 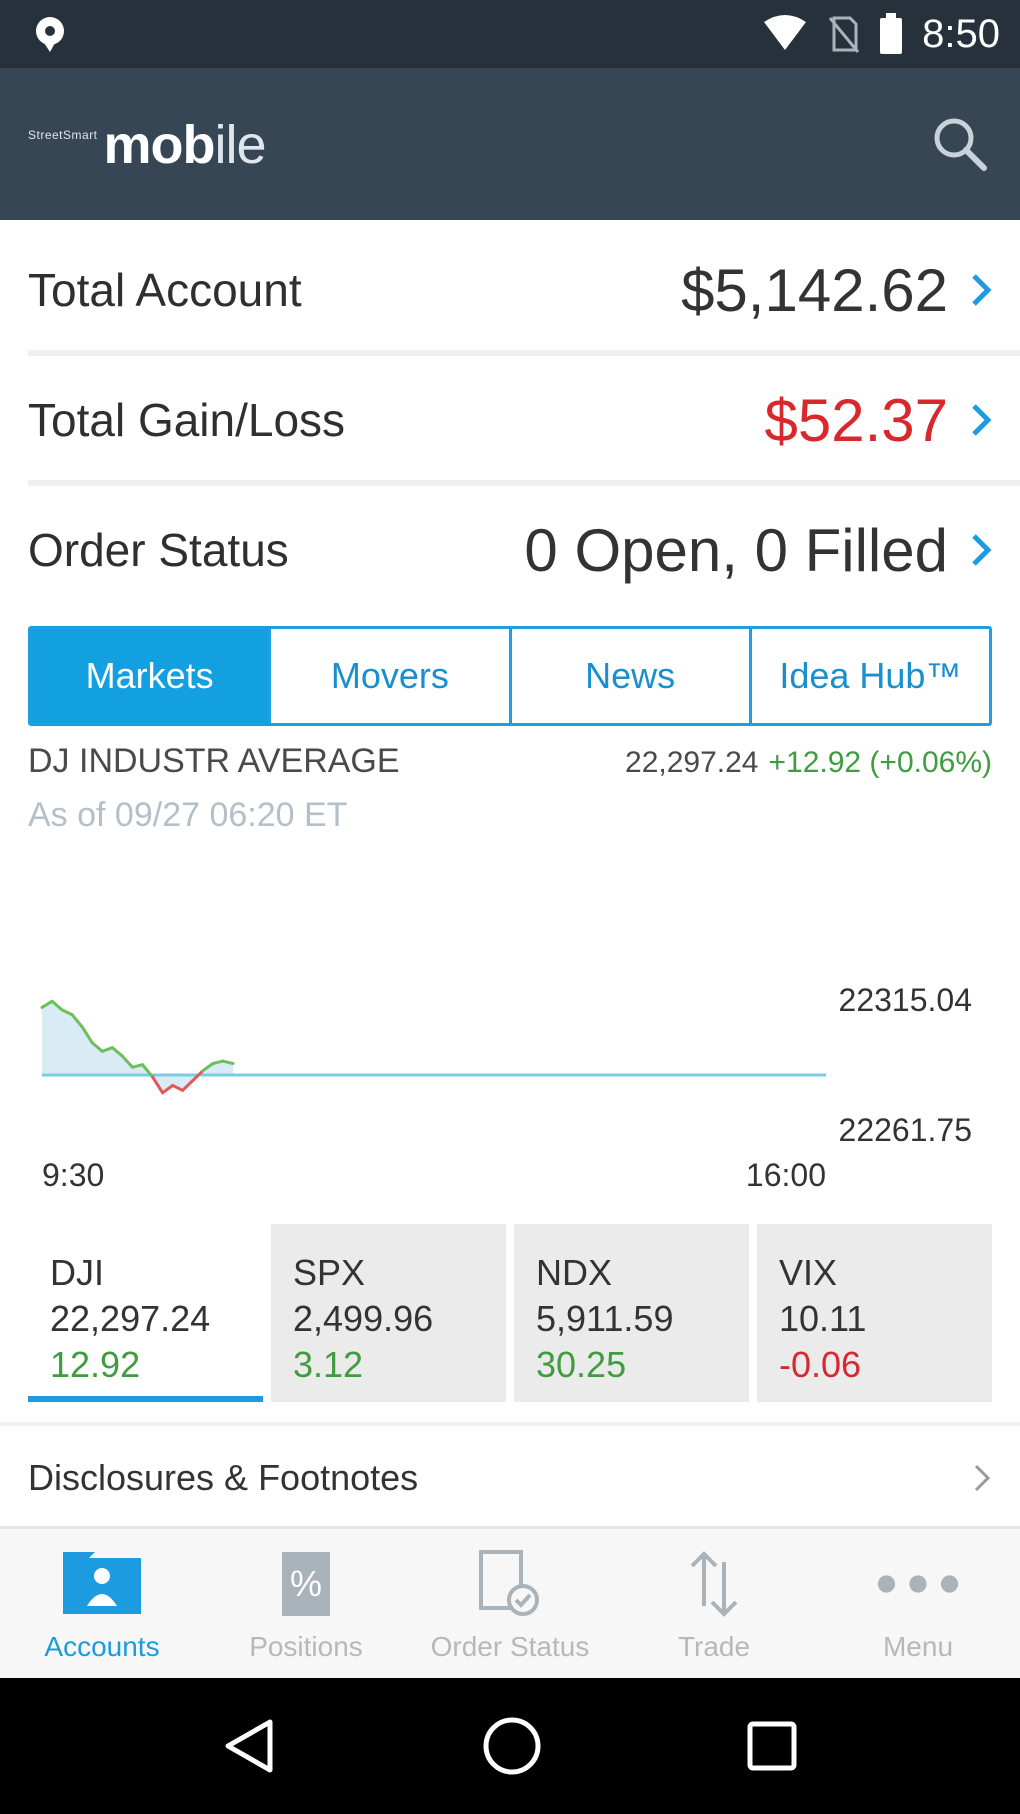 I want to click on total-gain-loss-value-group: $52.37, so click(x=878, y=420).